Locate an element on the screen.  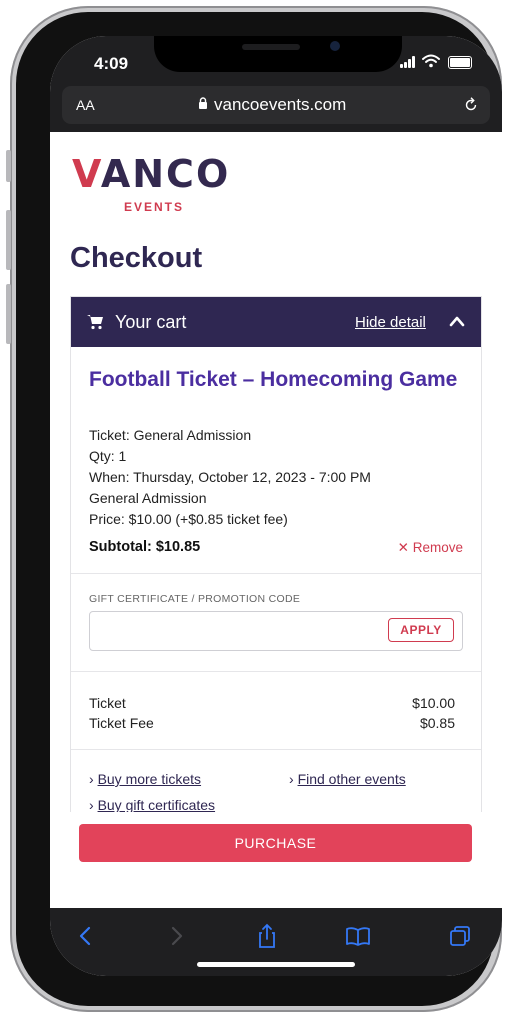
home-indicator is located at coordinates (276, 964).